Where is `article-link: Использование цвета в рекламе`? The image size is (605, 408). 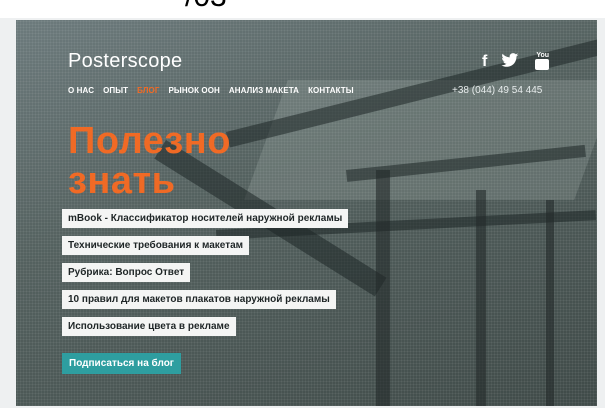
article-link: Использование цвета в рекламе is located at coordinates (149, 326).